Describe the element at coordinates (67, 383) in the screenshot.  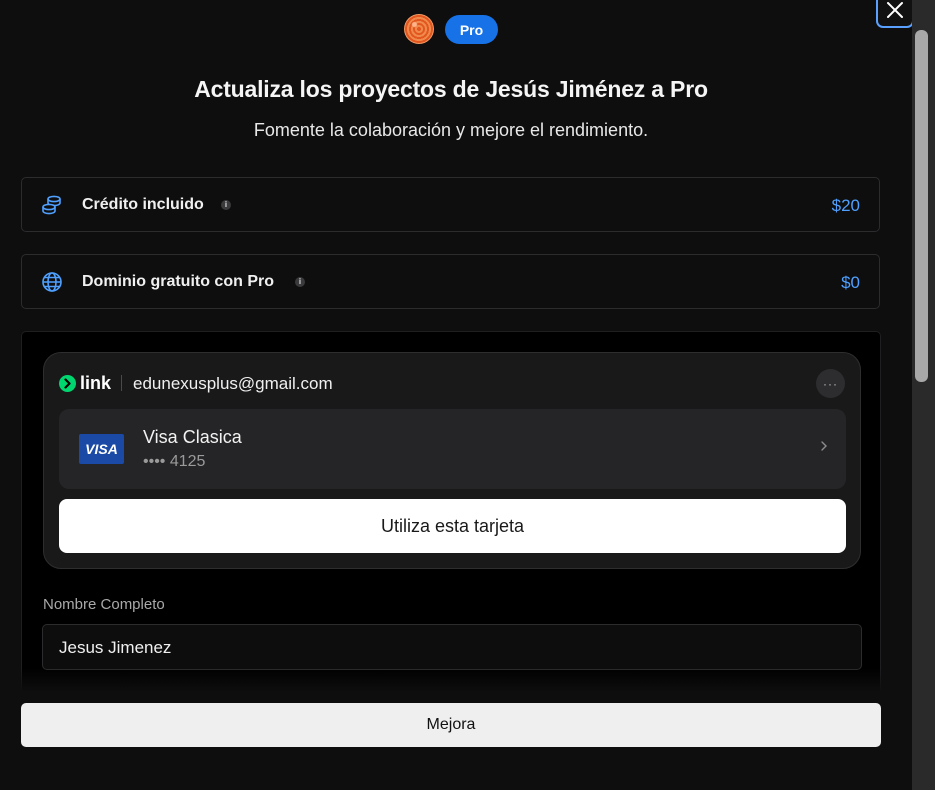
I see `link-arrow-icon` at that location.